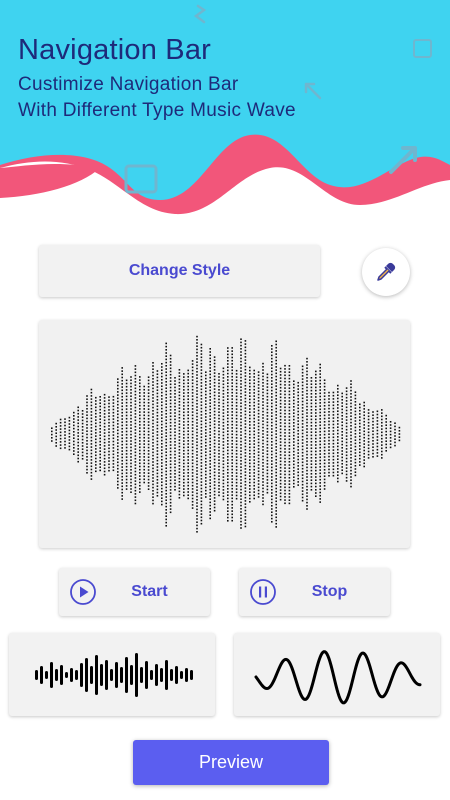 The width and height of the screenshot is (450, 800). I want to click on color-picker-button, so click(386, 272).